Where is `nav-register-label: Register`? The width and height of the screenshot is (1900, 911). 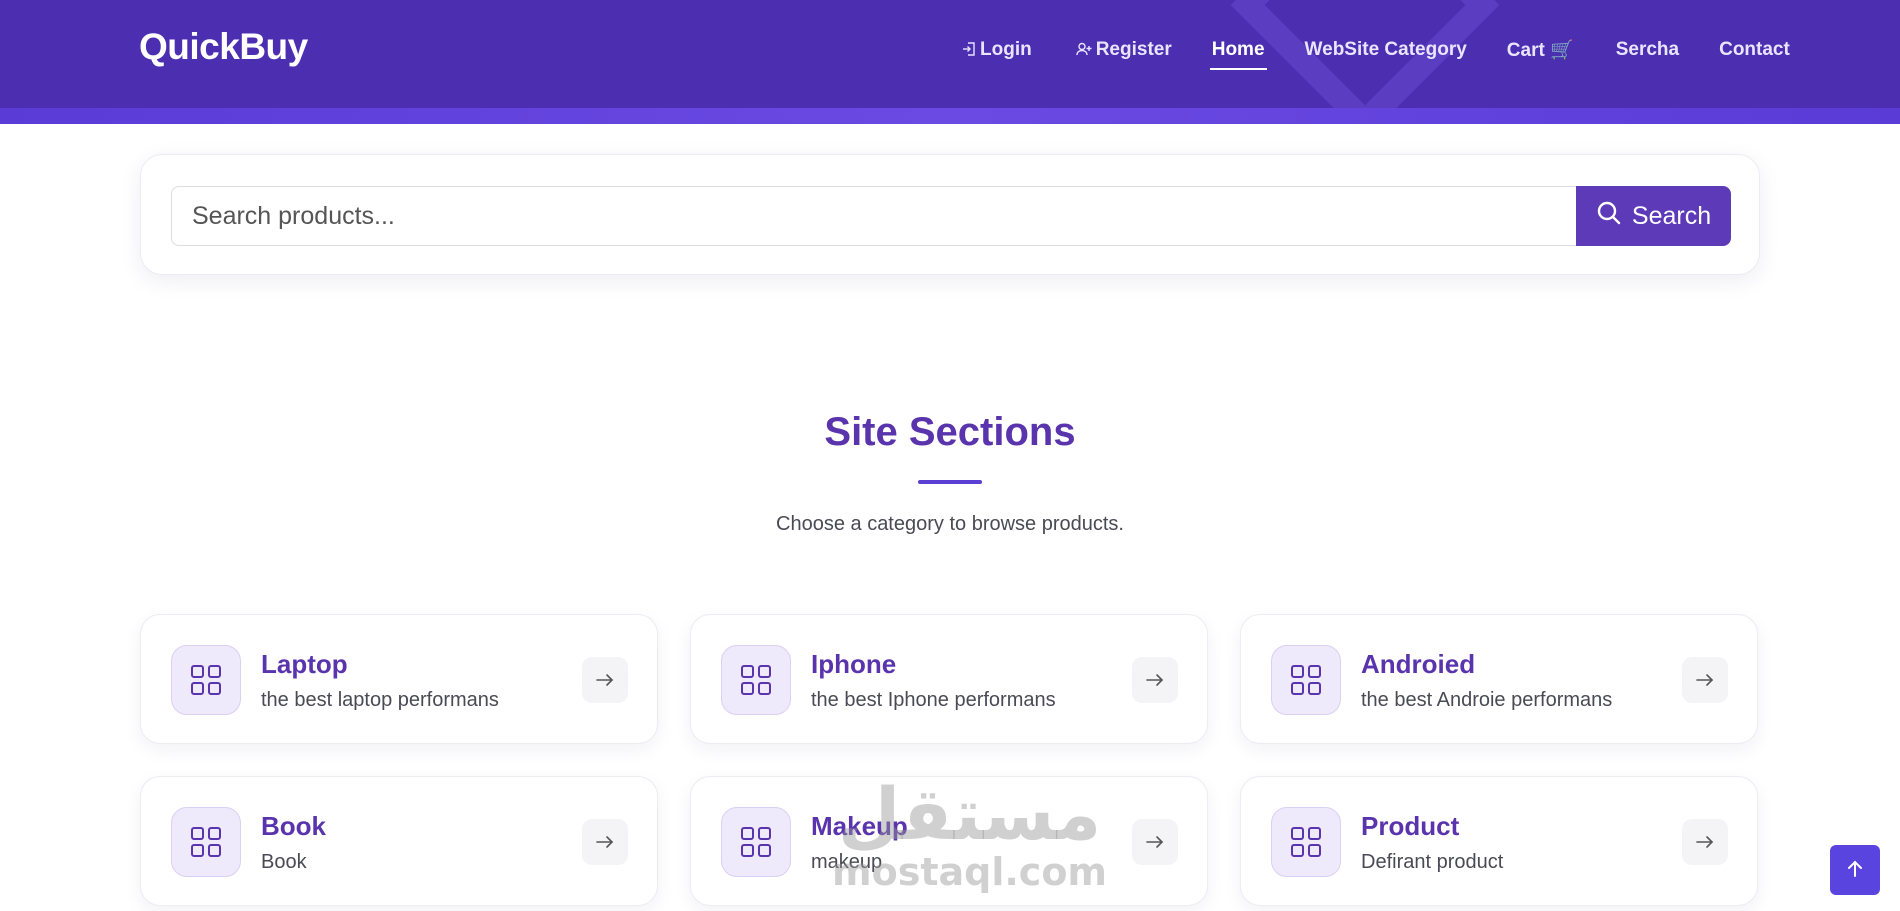
nav-register-label: Register is located at coordinates (1133, 49).